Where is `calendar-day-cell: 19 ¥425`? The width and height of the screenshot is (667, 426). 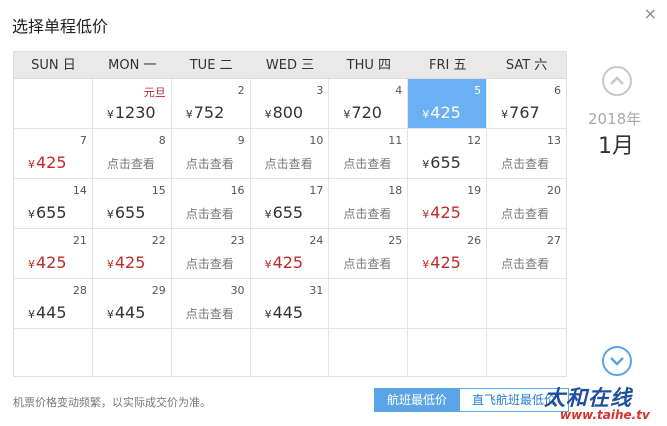
calendar-day-cell: 19 ¥425 is located at coordinates (448, 204).